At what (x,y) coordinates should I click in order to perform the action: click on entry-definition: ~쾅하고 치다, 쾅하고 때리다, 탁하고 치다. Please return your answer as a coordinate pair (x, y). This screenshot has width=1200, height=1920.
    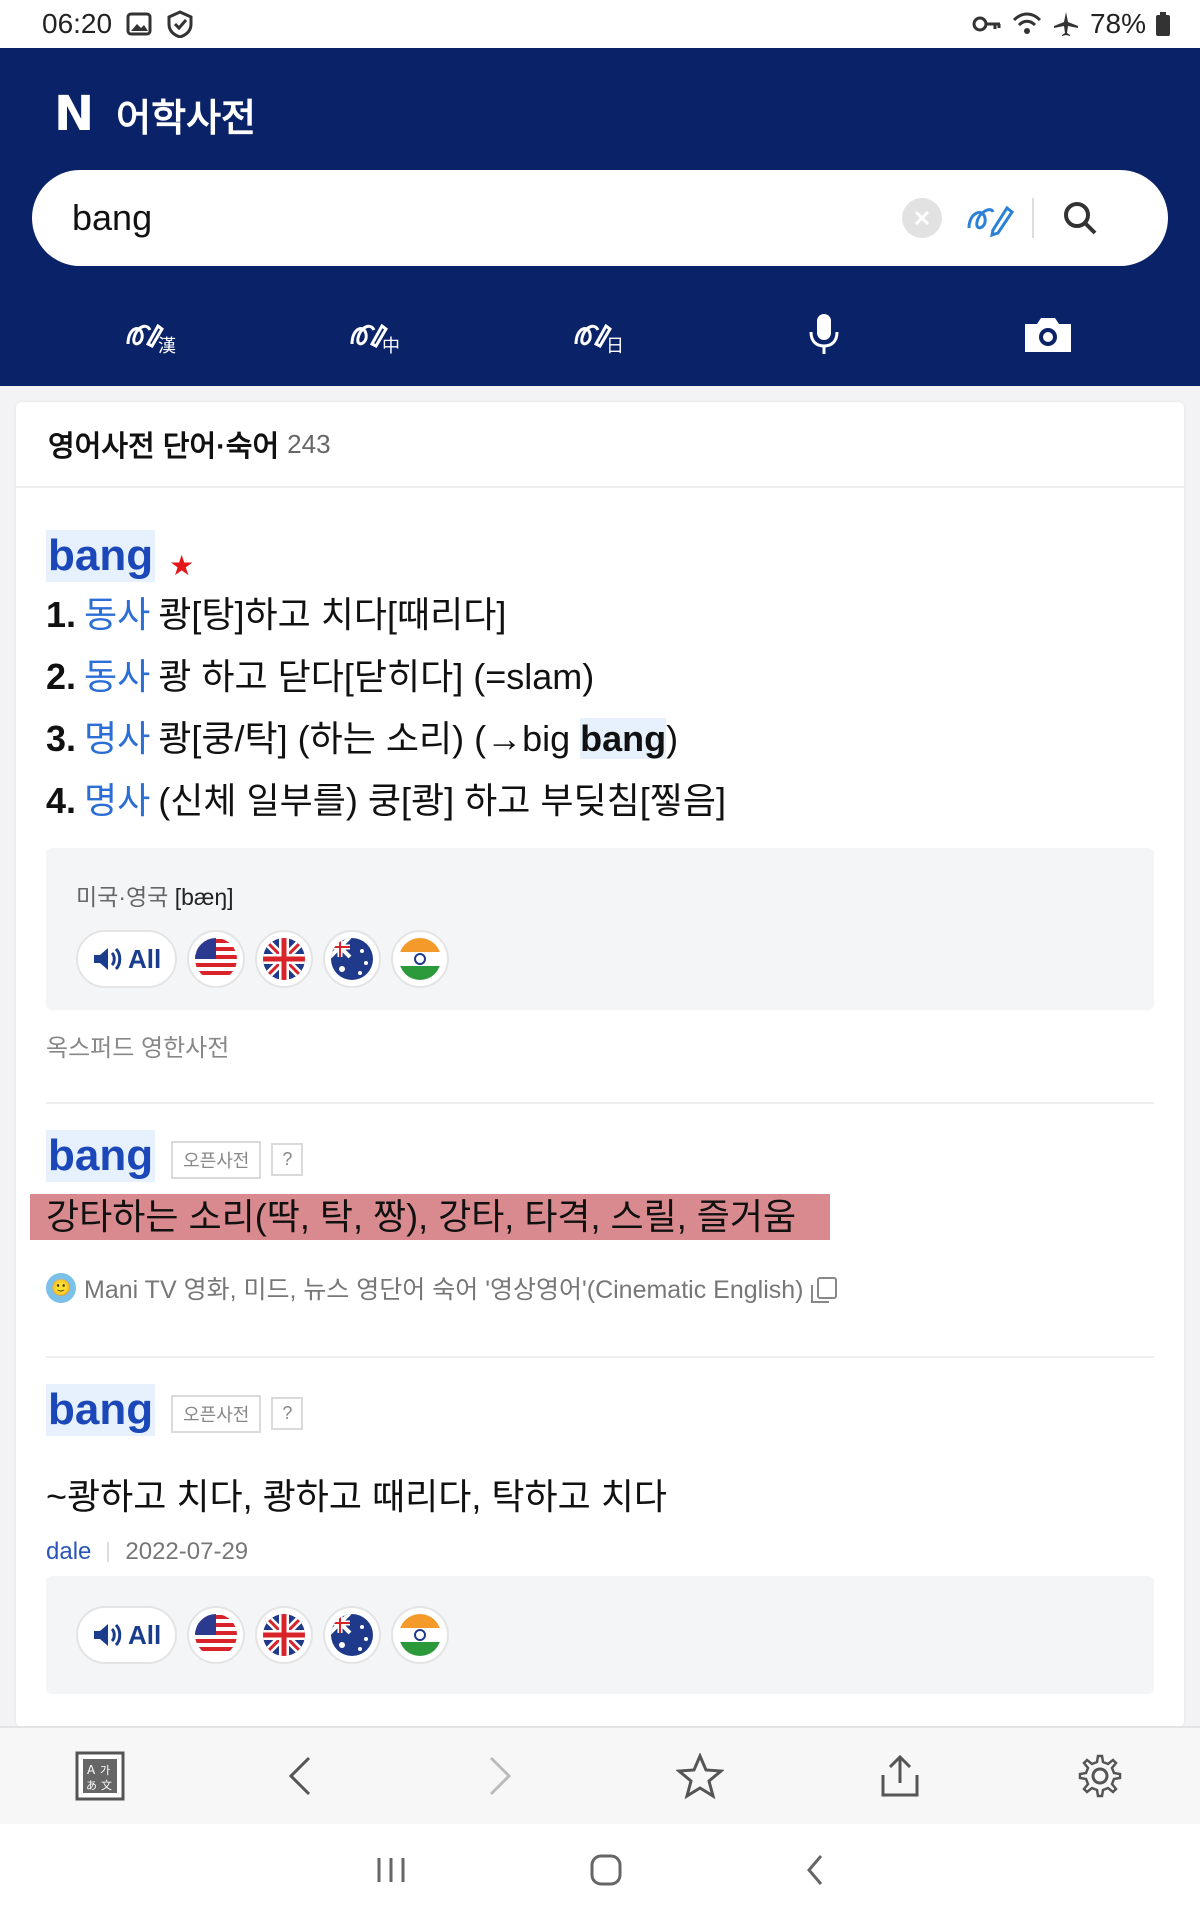
    Looking at the image, I should click on (356, 1496).